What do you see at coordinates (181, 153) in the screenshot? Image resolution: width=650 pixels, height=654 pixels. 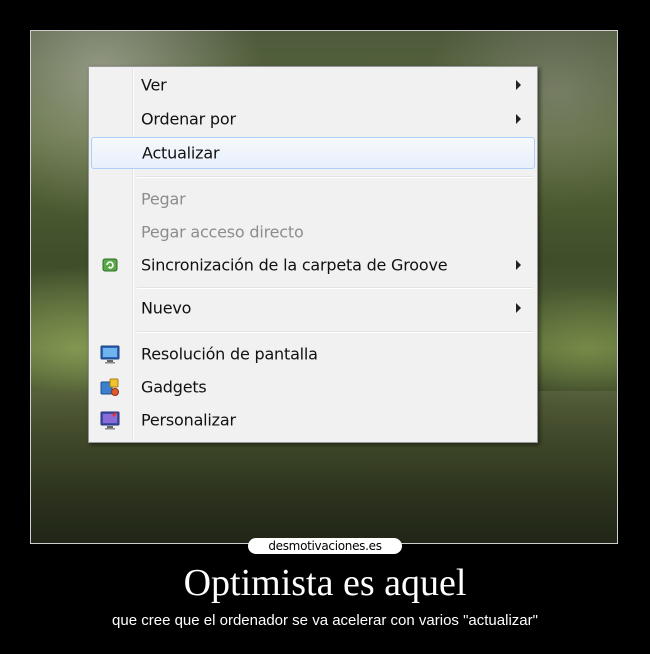 I see `menu-item-label: Actualizar` at bounding box center [181, 153].